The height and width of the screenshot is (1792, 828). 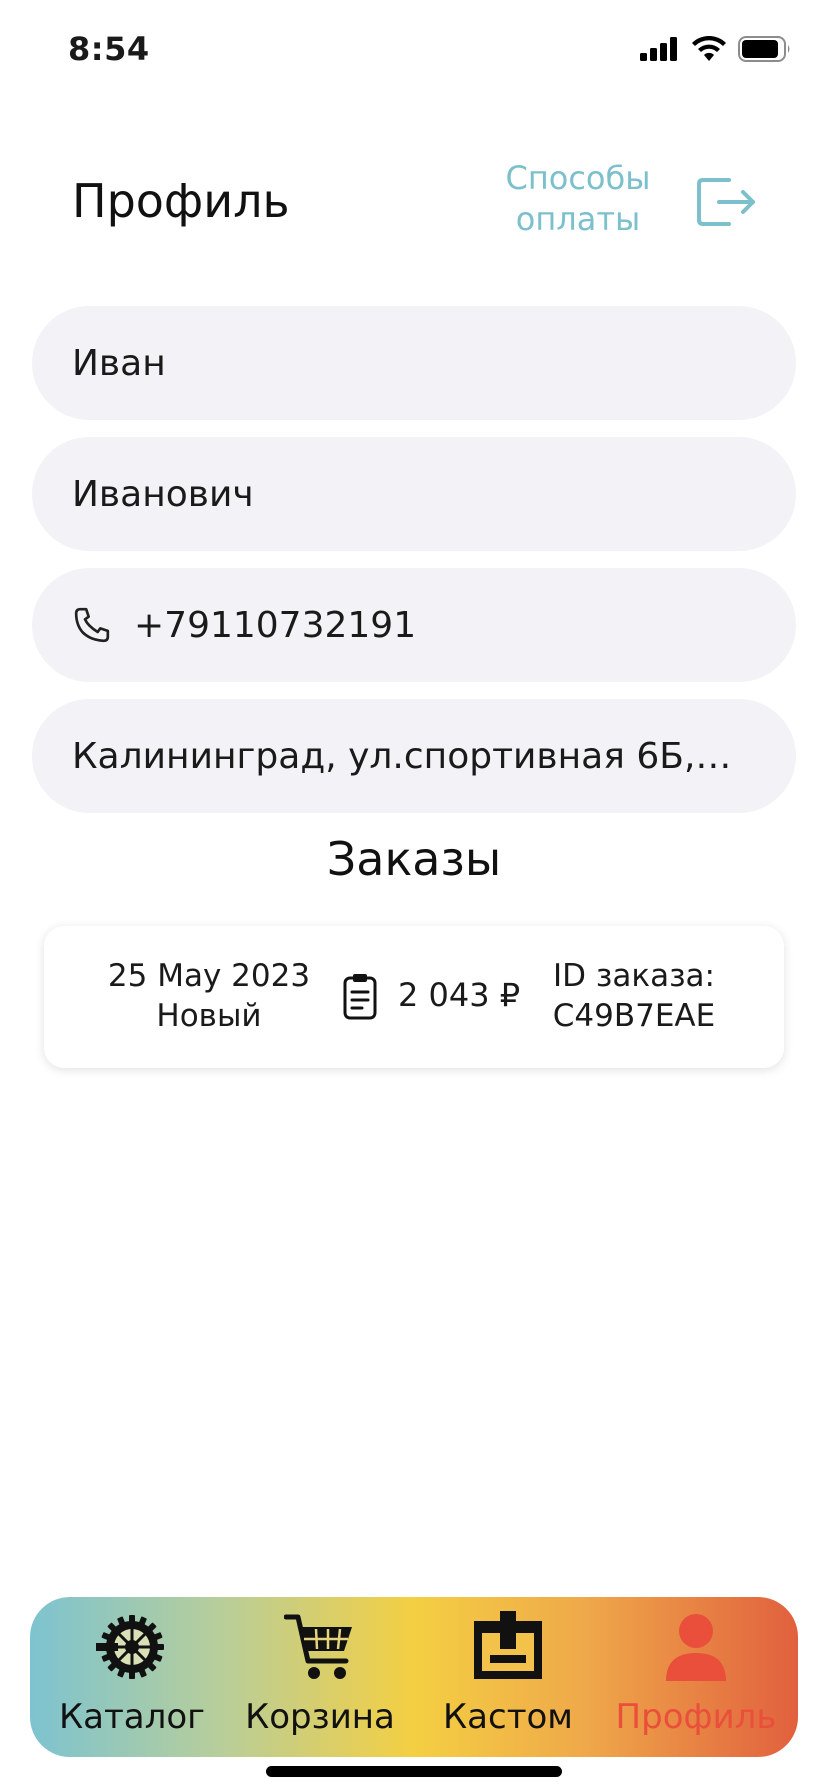 I want to click on payment-methods-line1: Способы, so click(x=578, y=178).